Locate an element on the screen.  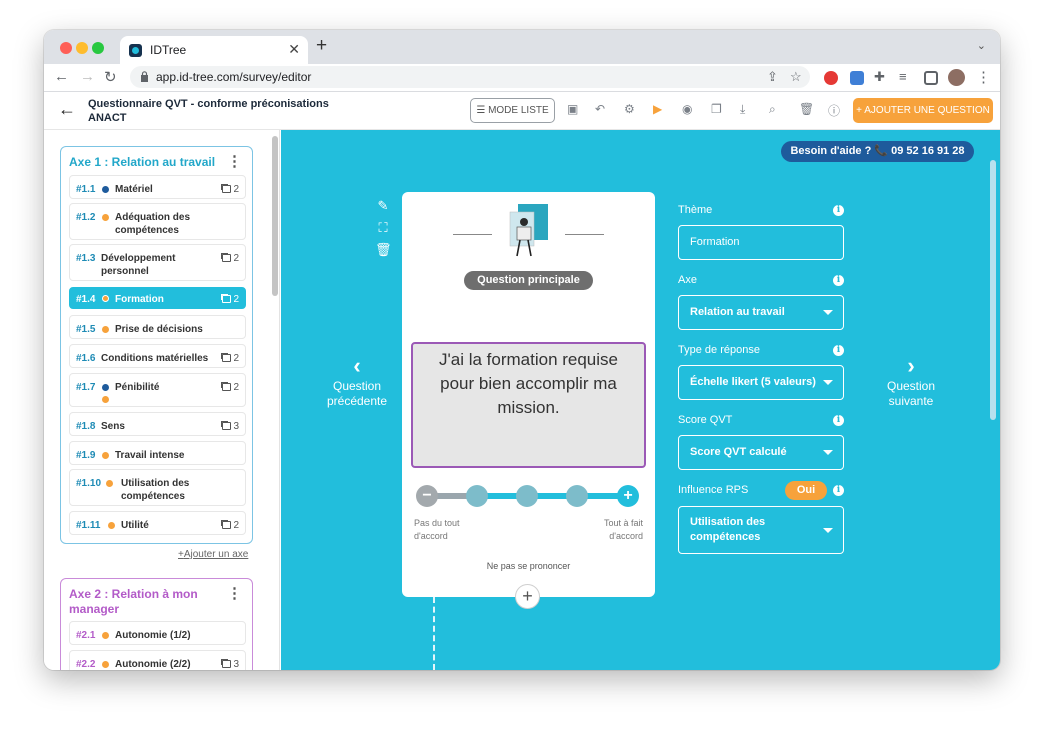
expand-icon: ⛶ is located at coordinates (383, 231).